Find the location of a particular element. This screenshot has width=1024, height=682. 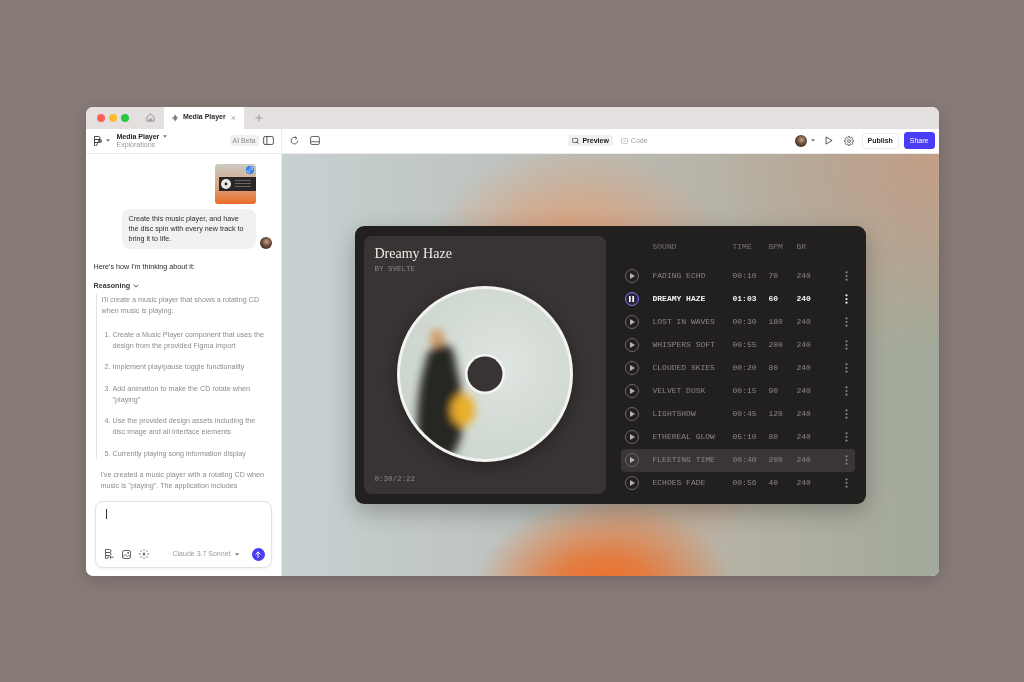

track-bpm: 40 is located at coordinates (774, 483).